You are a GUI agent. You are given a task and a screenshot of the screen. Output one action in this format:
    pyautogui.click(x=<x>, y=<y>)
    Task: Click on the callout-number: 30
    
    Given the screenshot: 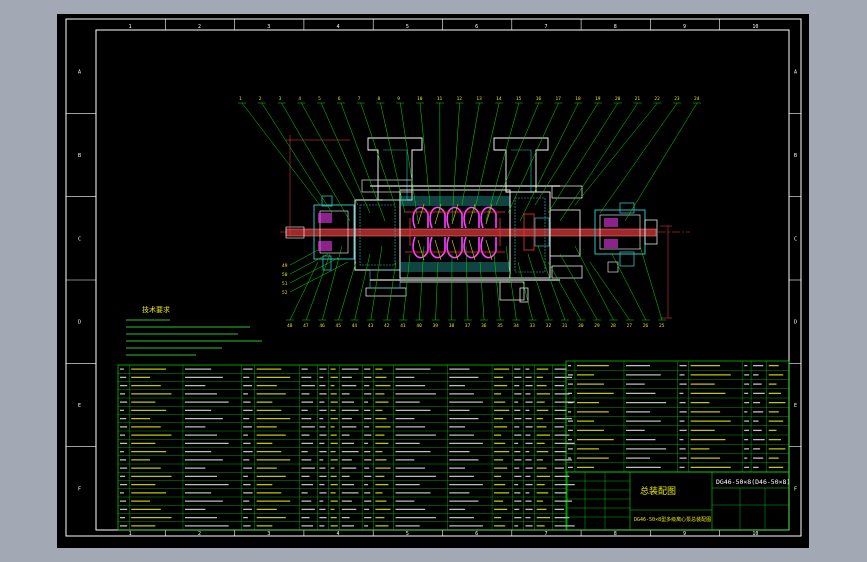 What is the action you would take?
    pyautogui.click(x=581, y=326)
    